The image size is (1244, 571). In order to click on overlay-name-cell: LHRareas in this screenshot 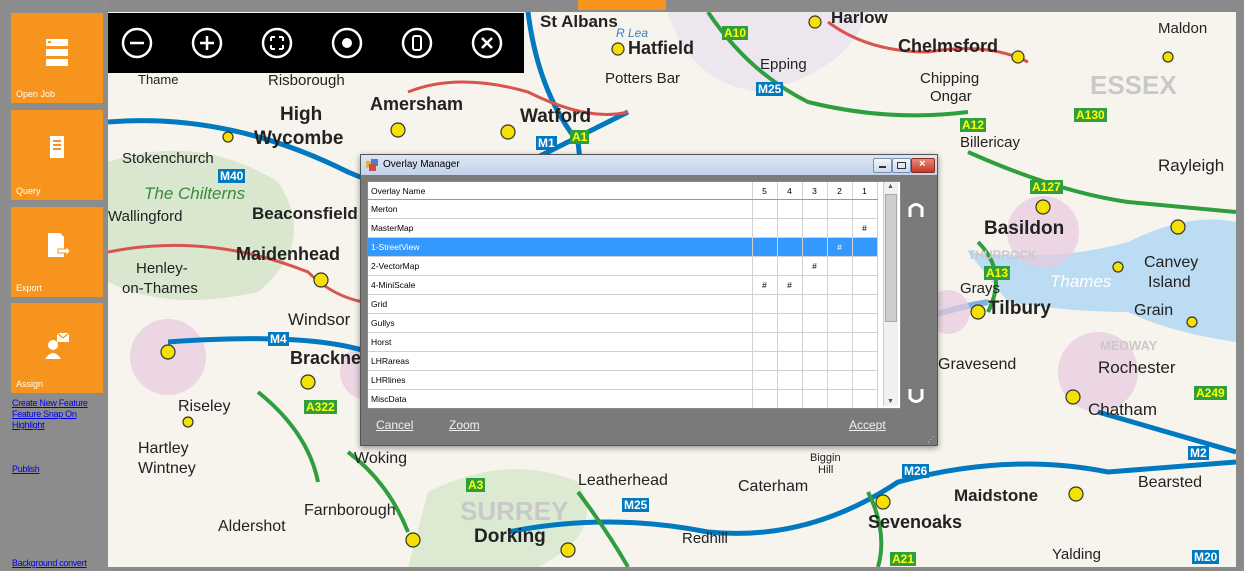, I will do `click(560, 361)`.